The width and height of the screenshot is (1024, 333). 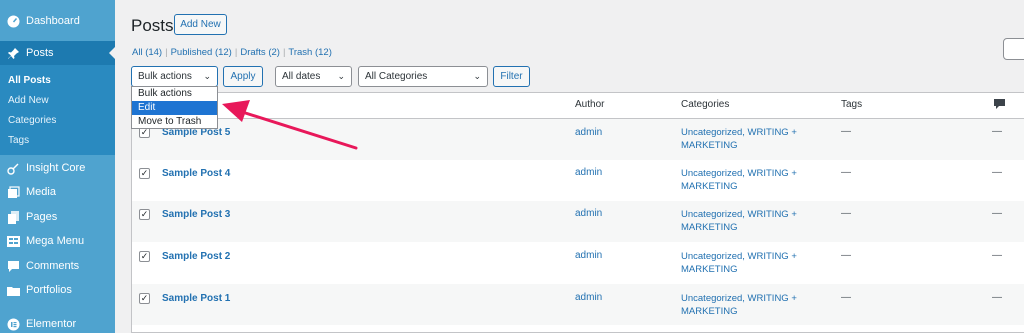 What do you see at coordinates (290, 125) in the screenshot?
I see `annotation-arrow-icon` at bounding box center [290, 125].